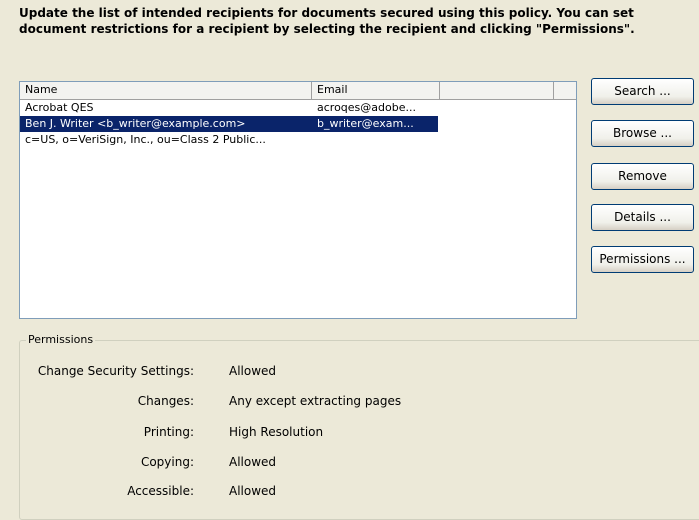  Describe the element at coordinates (376, 90) in the screenshot. I see `column-header-email: Email` at that location.